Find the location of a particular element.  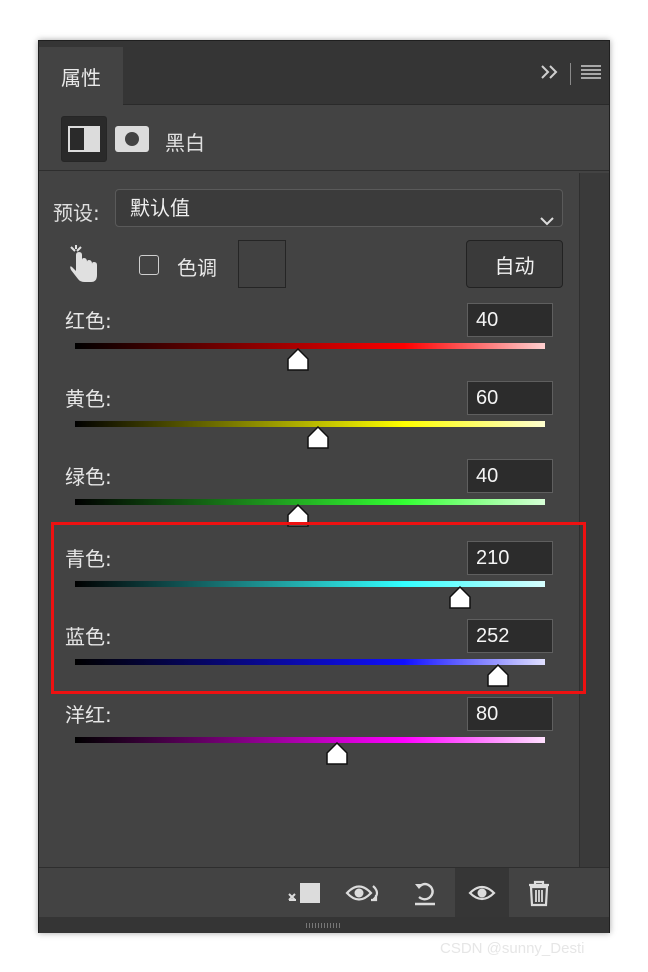

panel-menu-icon is located at coordinates (591, 74).